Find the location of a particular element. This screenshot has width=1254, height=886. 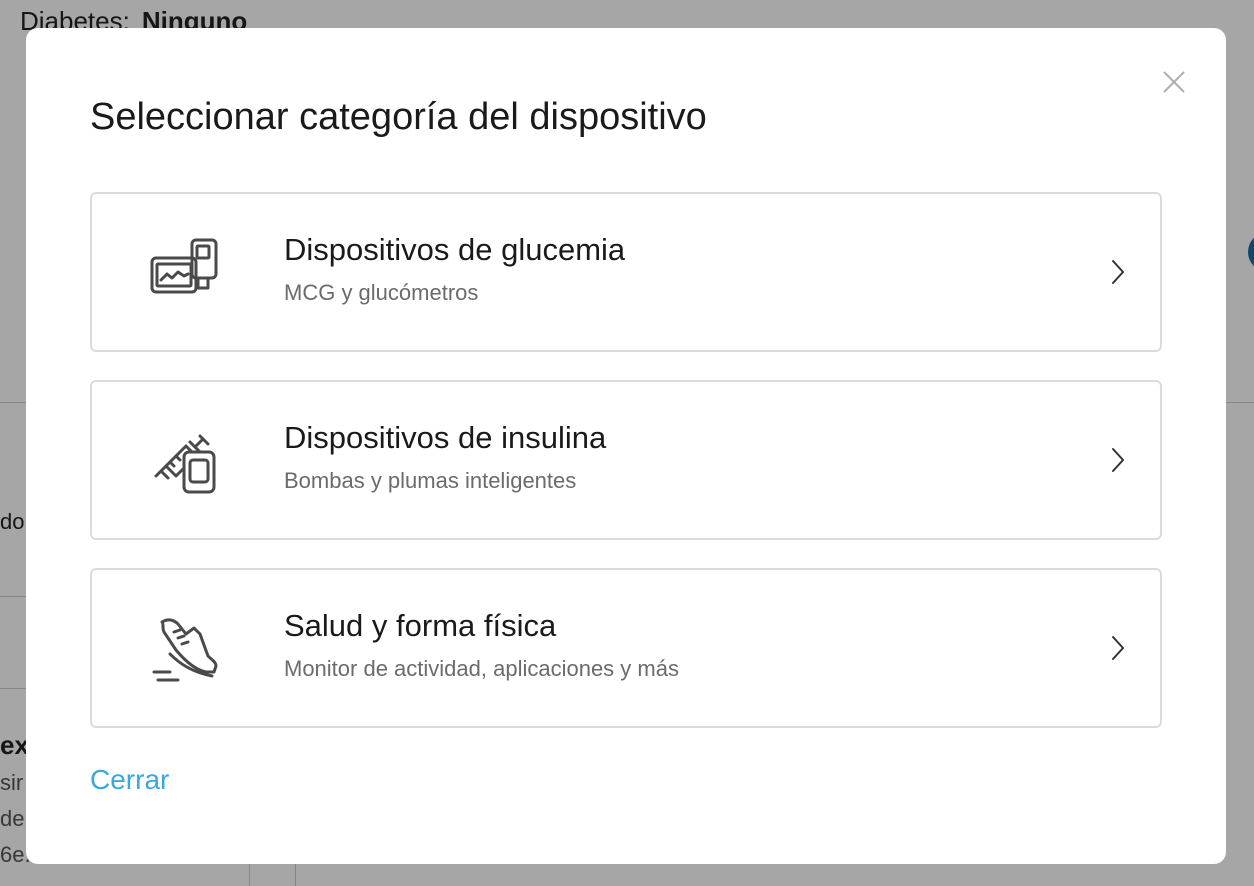

category-title: Salud y forma física is located at coordinates (420, 625).